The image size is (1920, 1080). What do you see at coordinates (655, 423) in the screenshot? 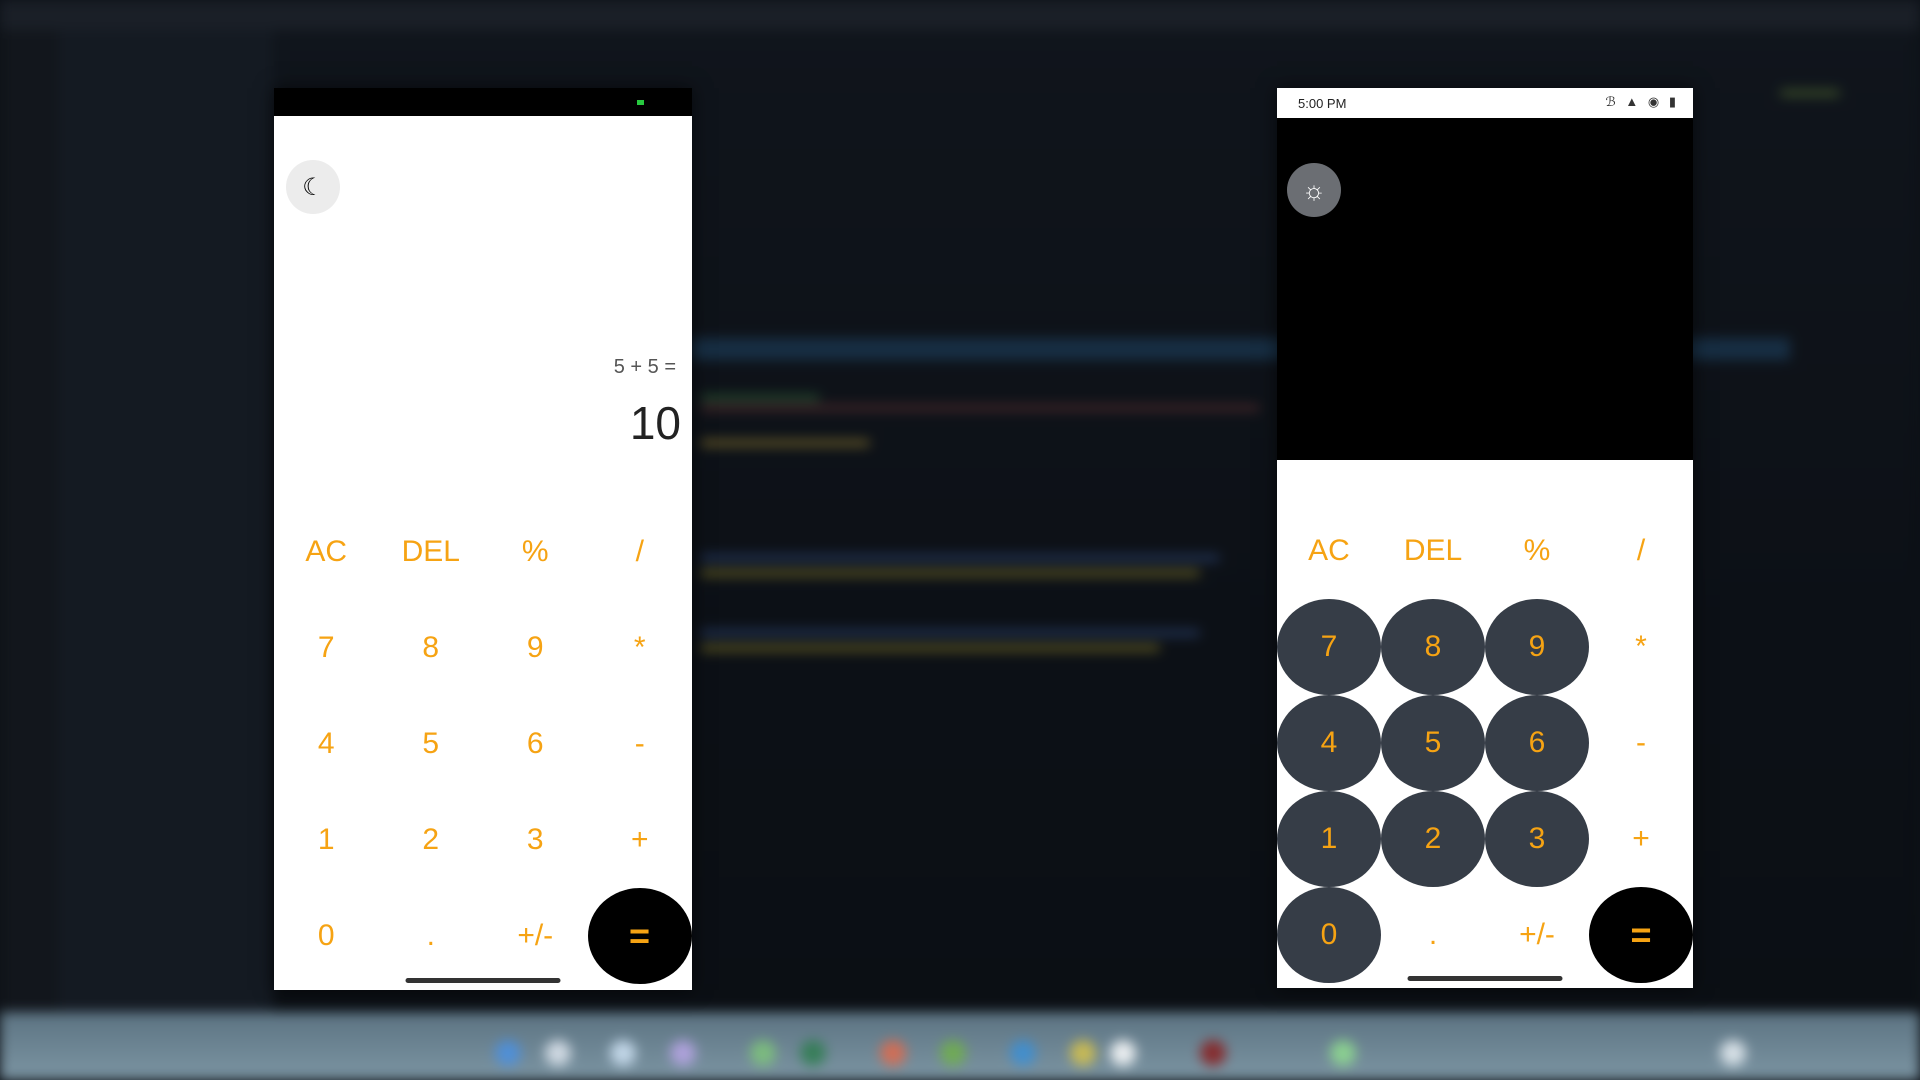
I see `result-display: 10` at bounding box center [655, 423].